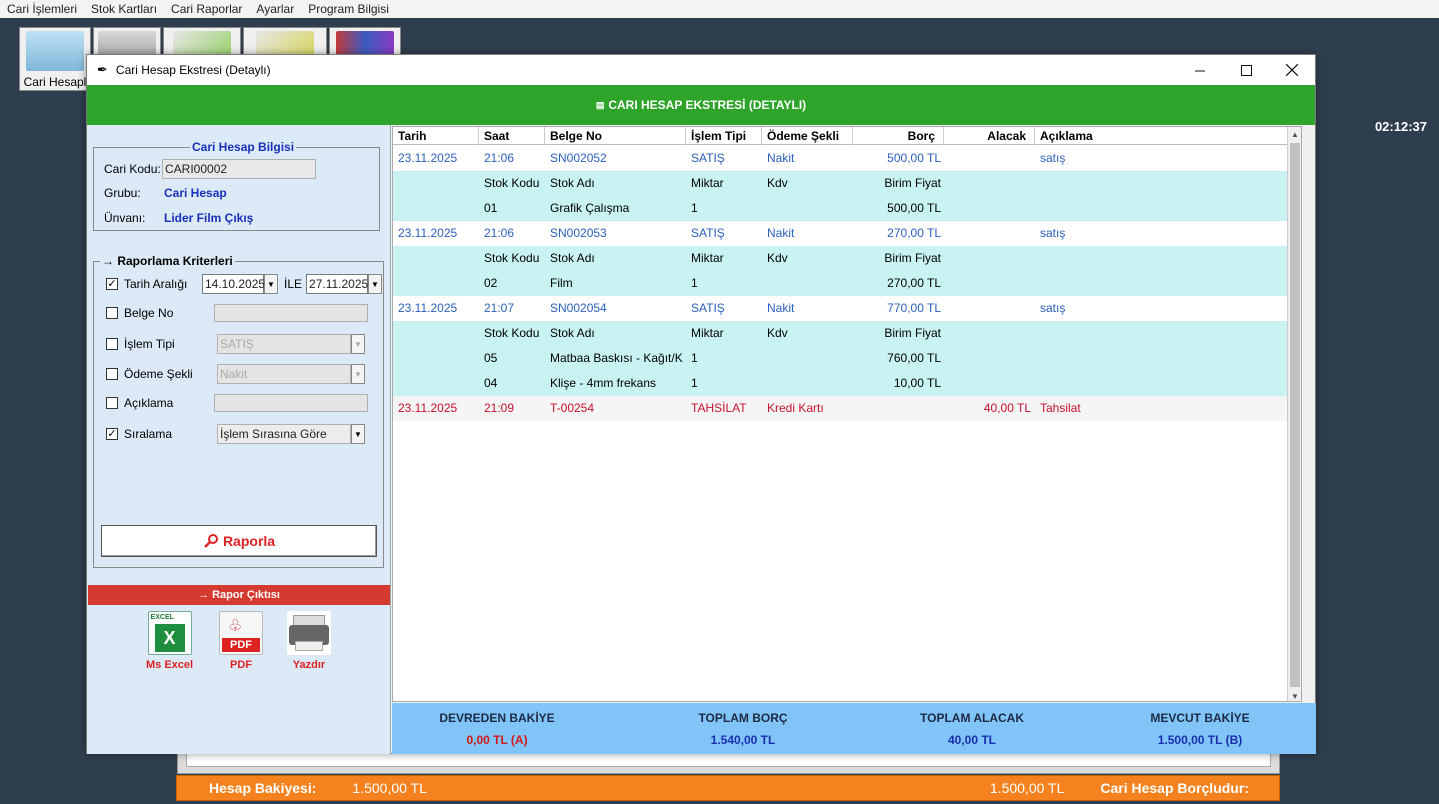 The image size is (1439, 804). What do you see at coordinates (55, 59) in the screenshot?
I see `toolbar-cari-hesap-button: Cari Hesapl` at bounding box center [55, 59].